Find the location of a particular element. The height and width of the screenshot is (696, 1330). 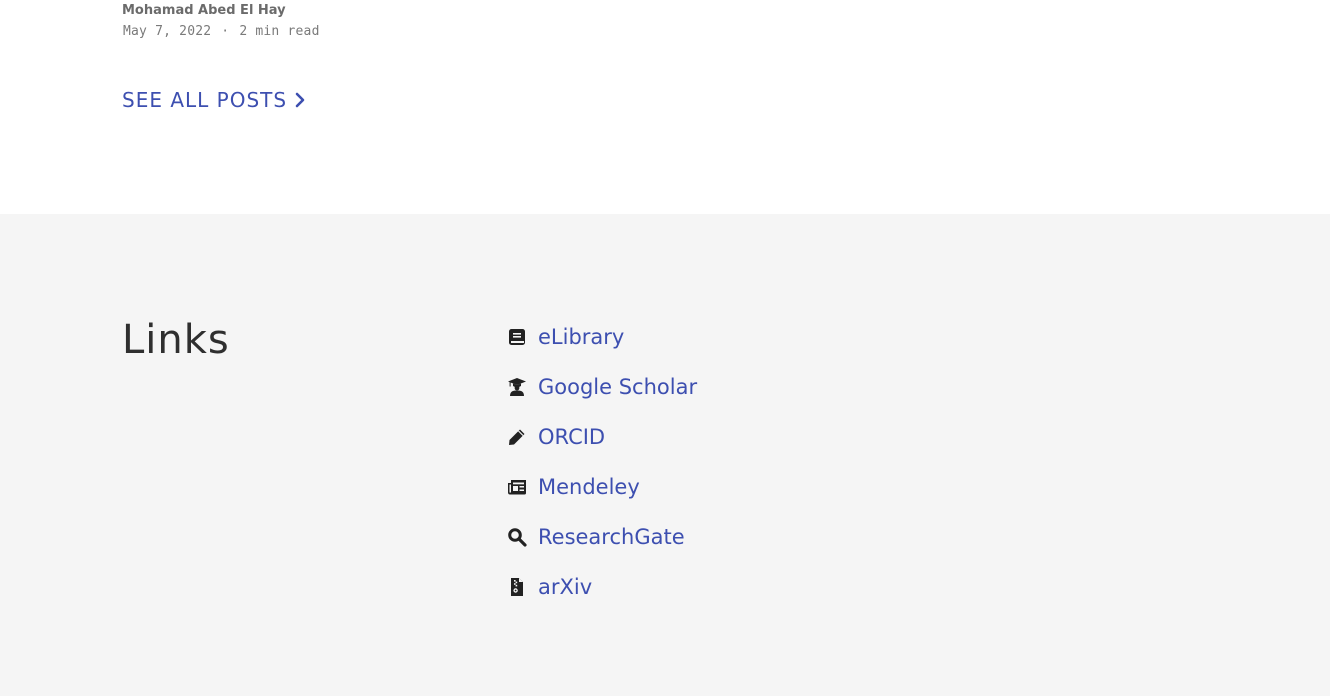

link-google-scholar: Google Scholar is located at coordinates (617, 387).